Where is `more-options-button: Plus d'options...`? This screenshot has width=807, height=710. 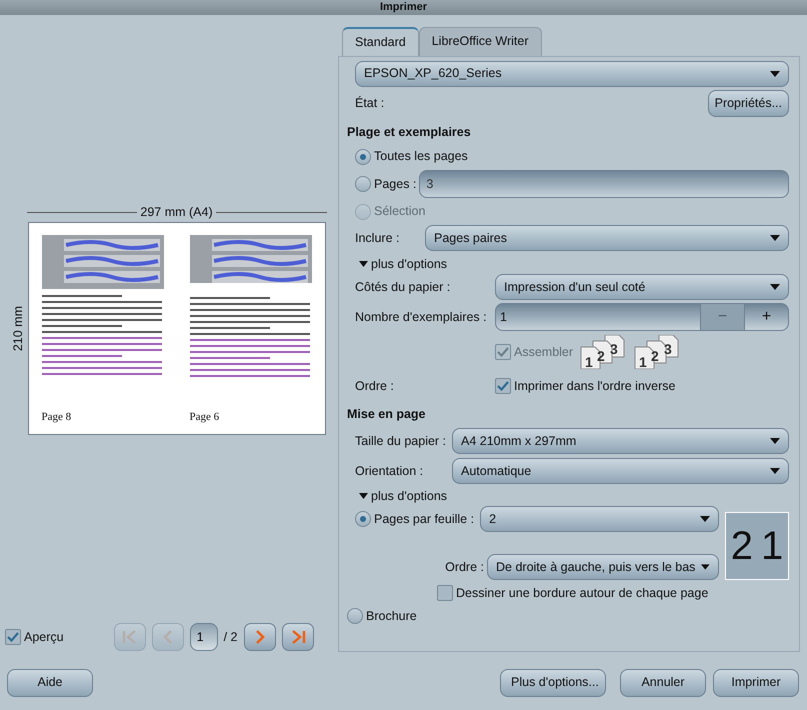 more-options-button: Plus d'options... is located at coordinates (553, 682).